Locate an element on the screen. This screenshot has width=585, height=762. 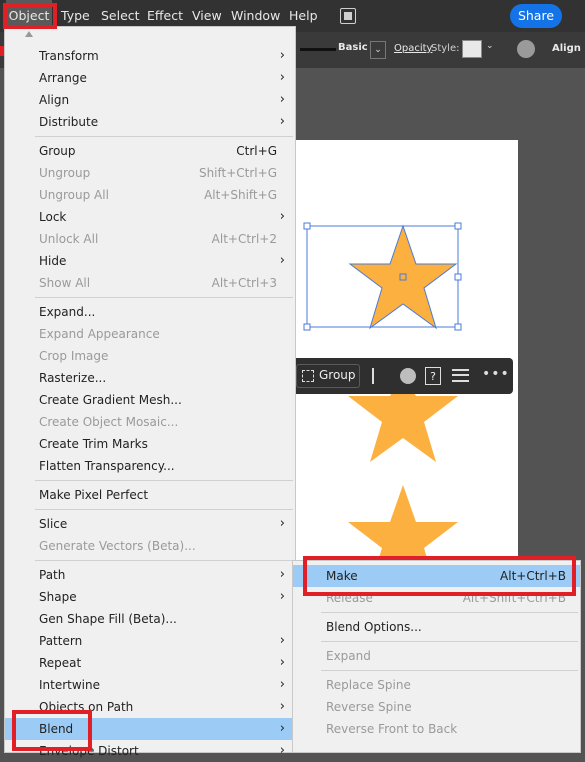
annotation-highlight-make is located at coordinates (439, 576).